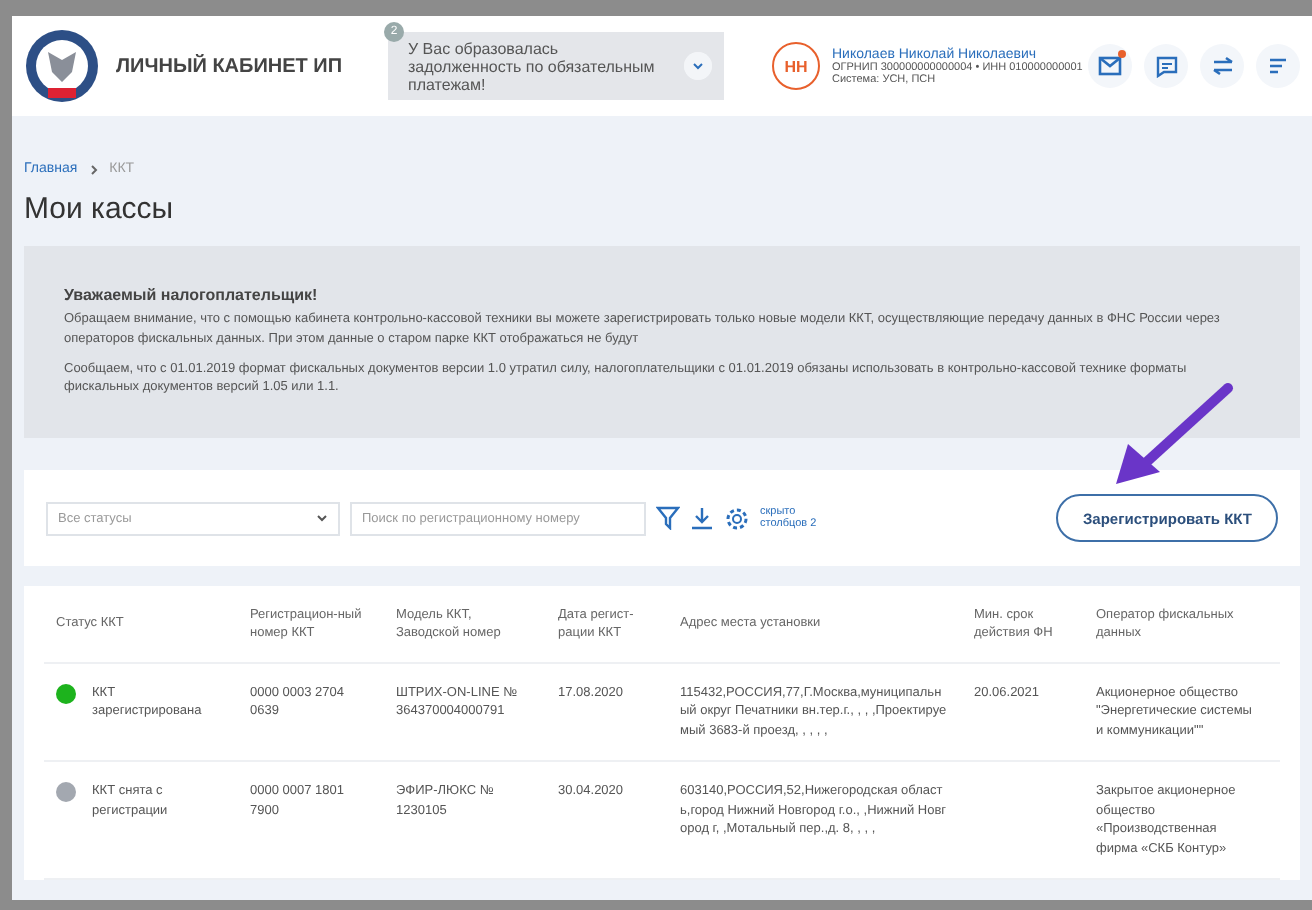  I want to click on menu-button, so click(1278, 66).